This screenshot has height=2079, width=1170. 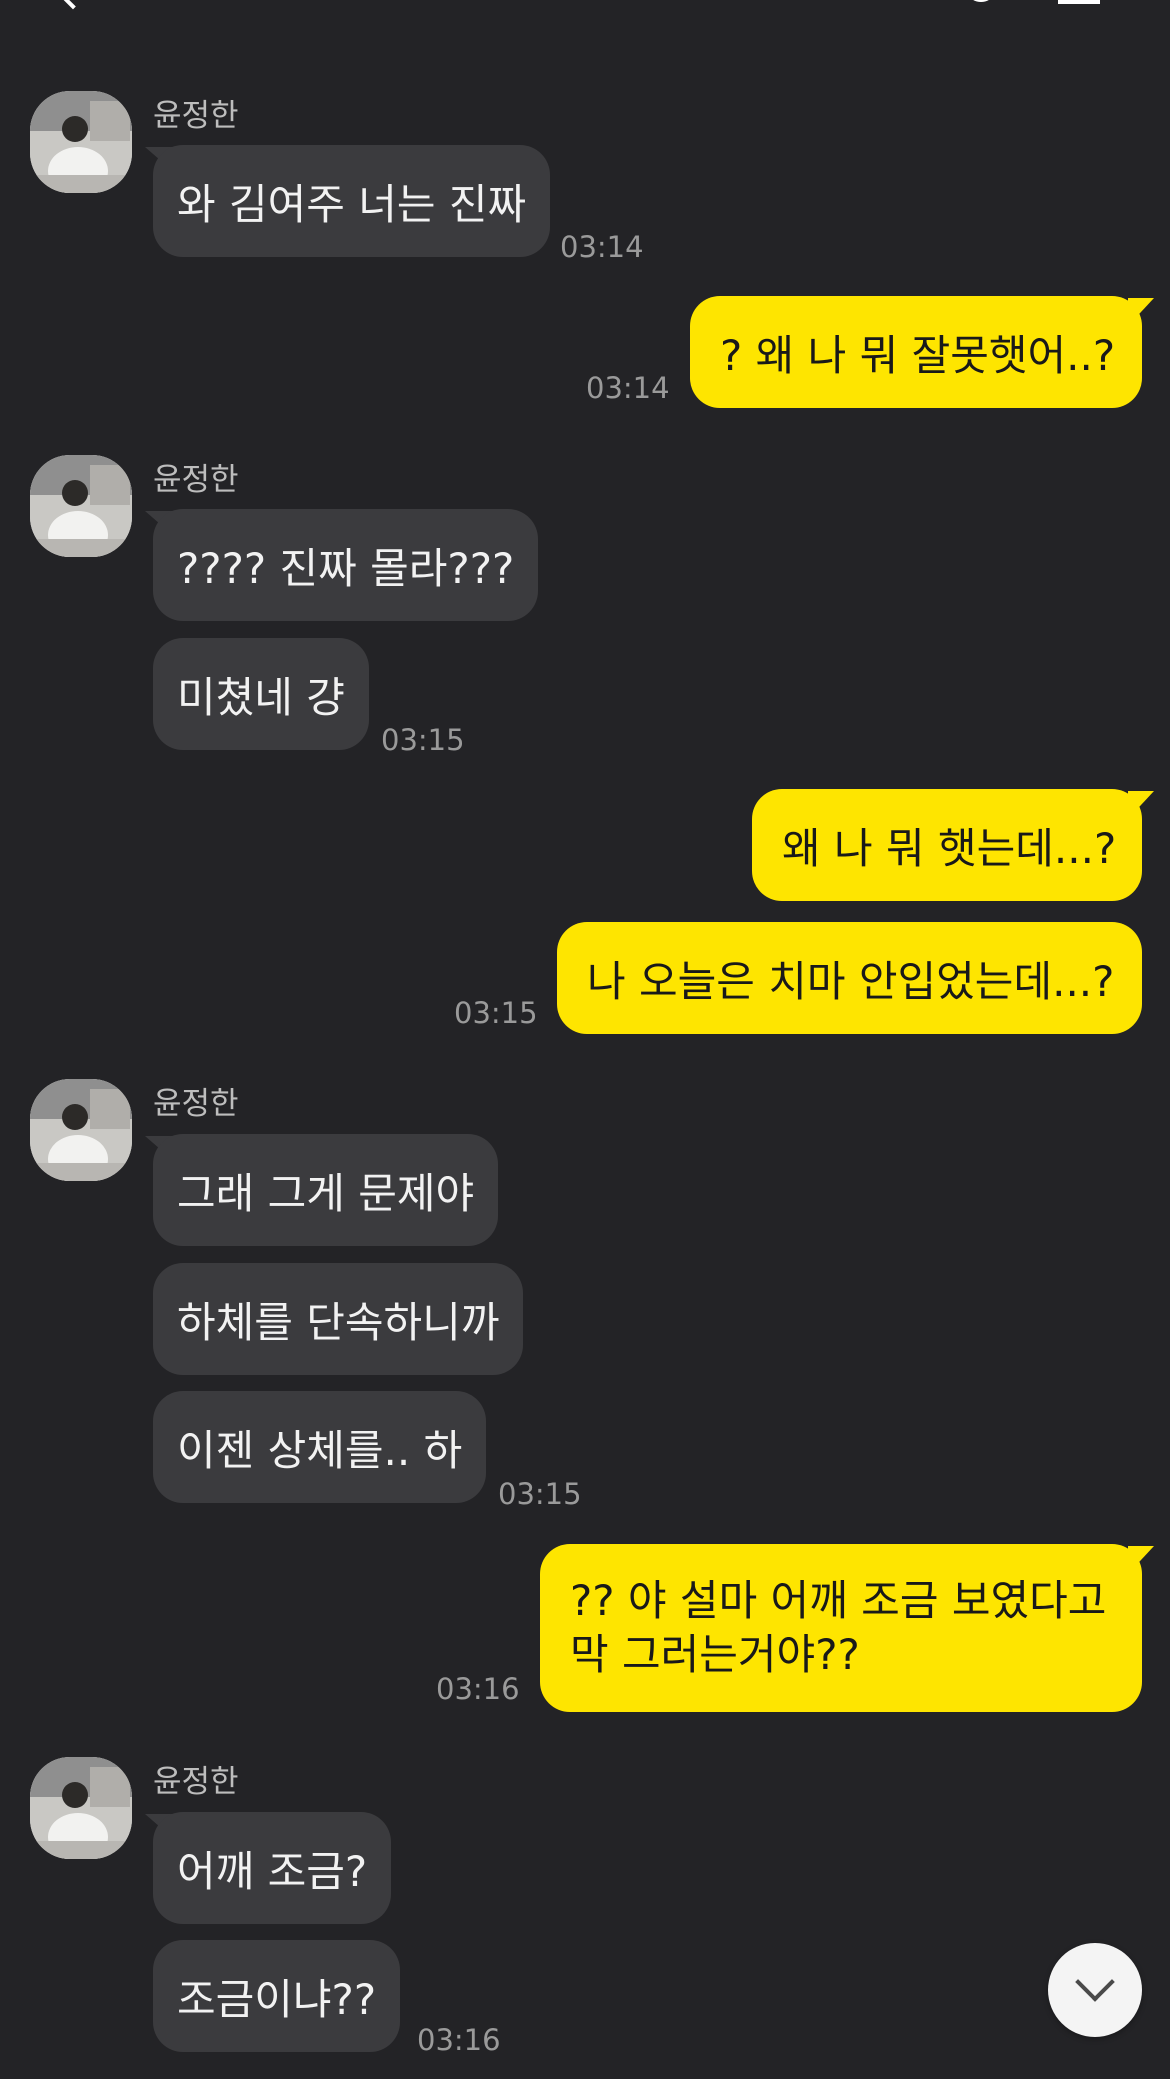 I want to click on message-bubble-outgoing: ? 왜 나 뭐 잘못햇어..?, so click(x=916, y=352).